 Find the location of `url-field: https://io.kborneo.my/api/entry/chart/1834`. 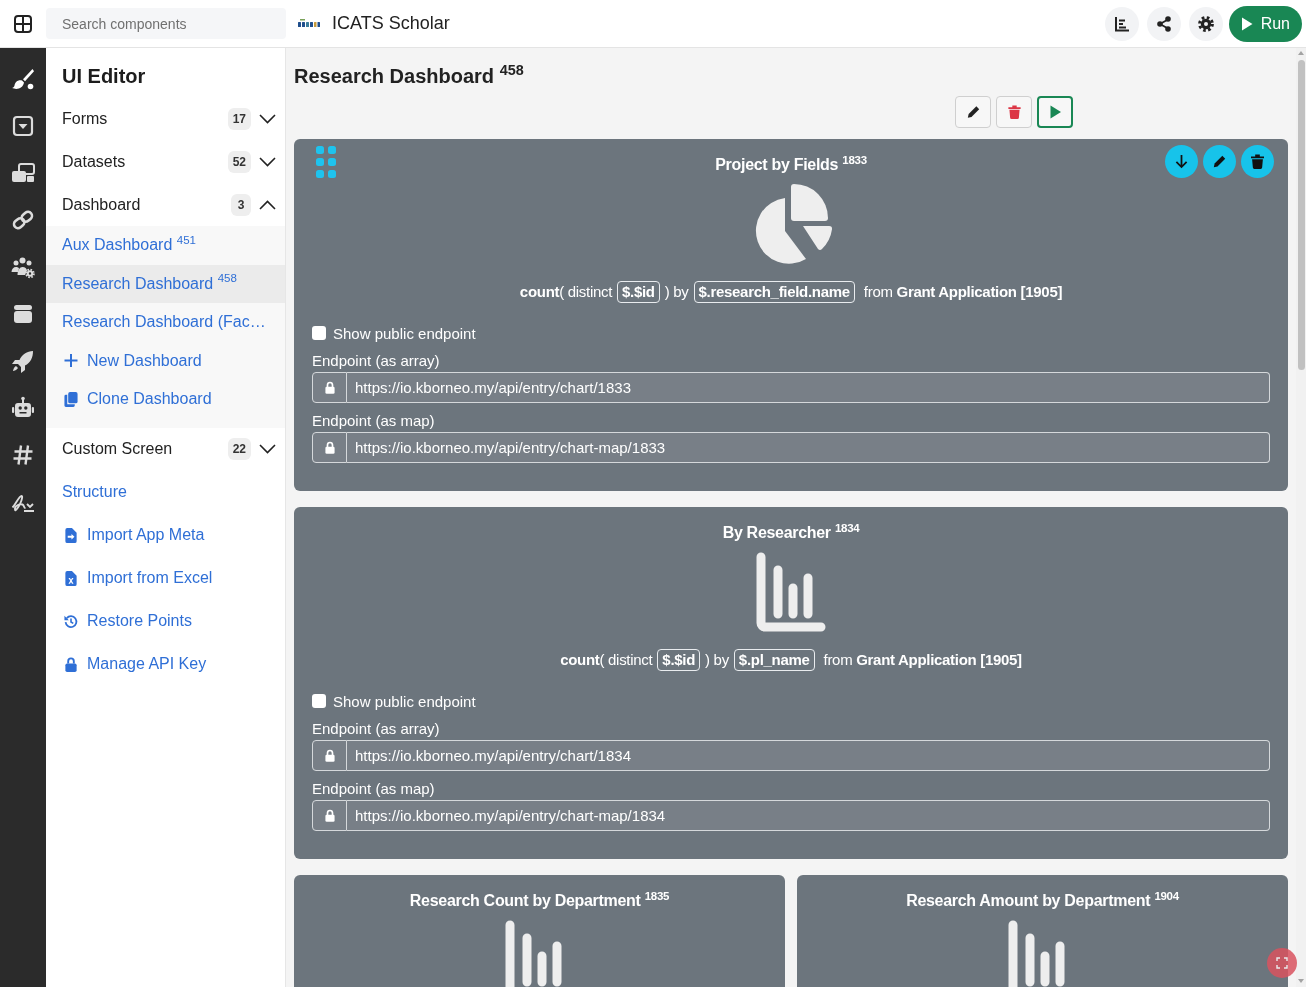

url-field: https://io.kborneo.my/api/entry/chart/1834 is located at coordinates (808, 755).